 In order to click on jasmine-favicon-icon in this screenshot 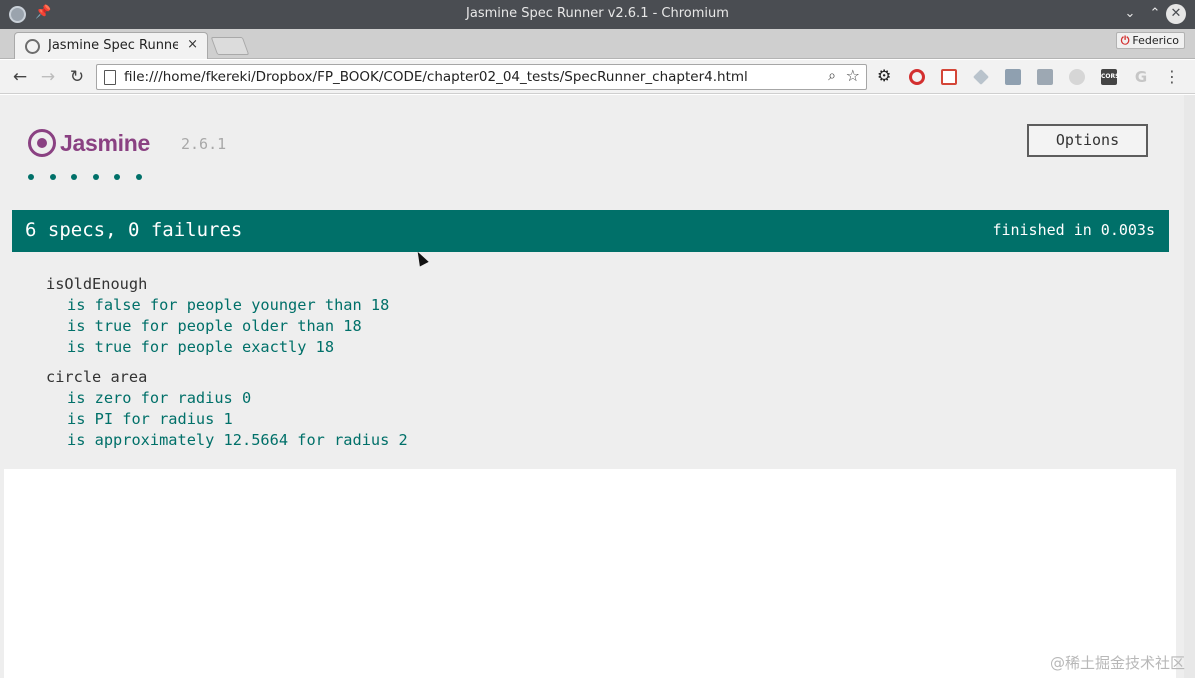, I will do `click(32, 46)`.